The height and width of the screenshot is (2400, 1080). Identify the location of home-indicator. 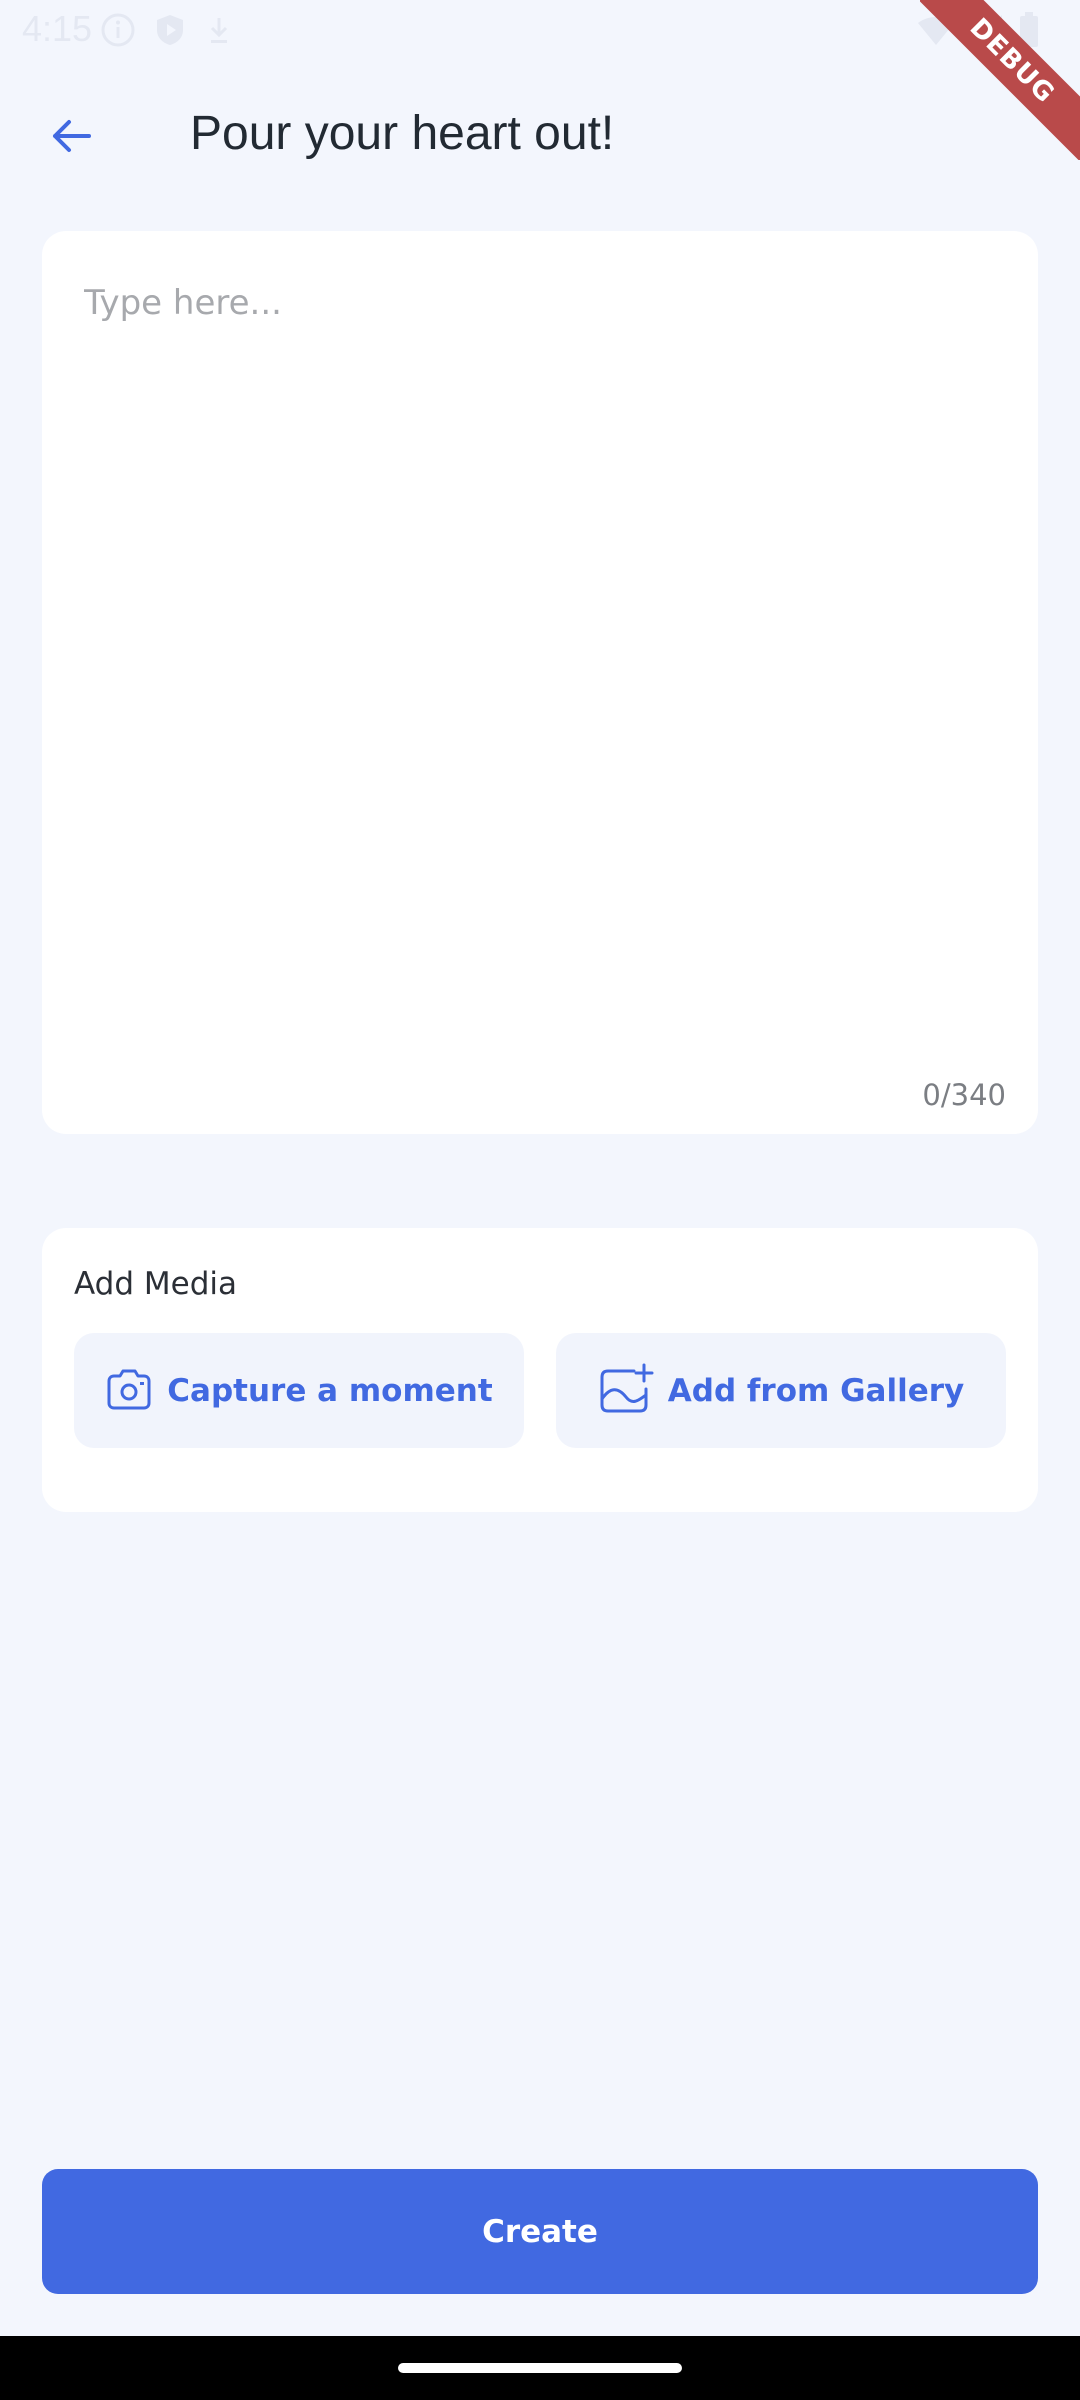
(540, 2368).